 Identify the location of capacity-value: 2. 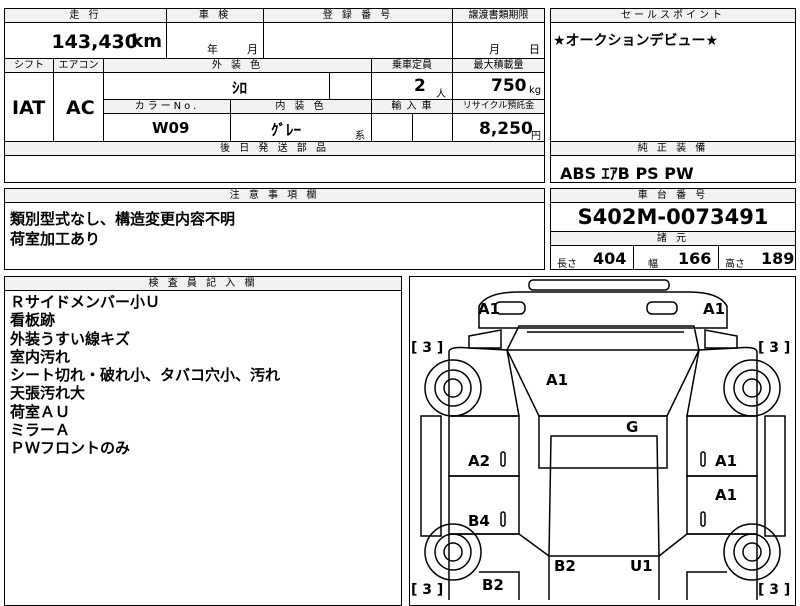
(420, 86).